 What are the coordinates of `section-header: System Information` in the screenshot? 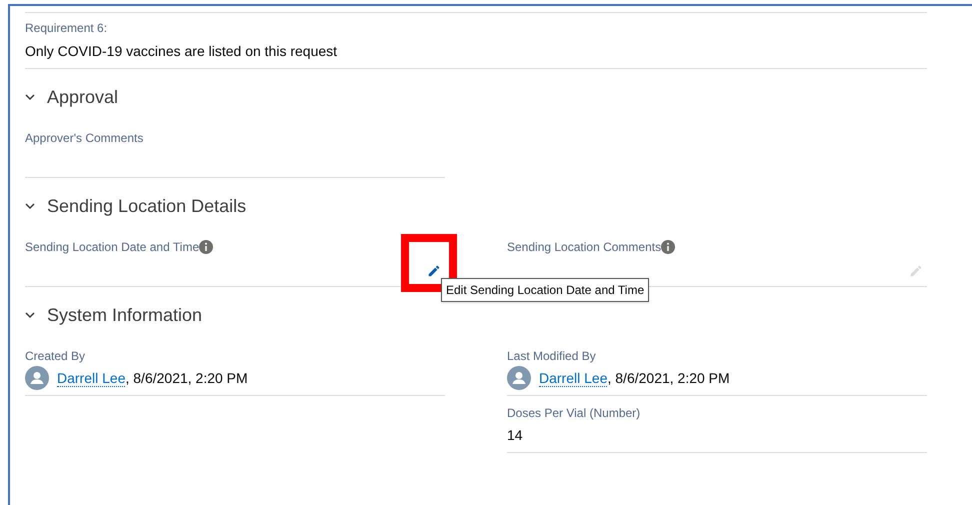 It's located at (113, 315).